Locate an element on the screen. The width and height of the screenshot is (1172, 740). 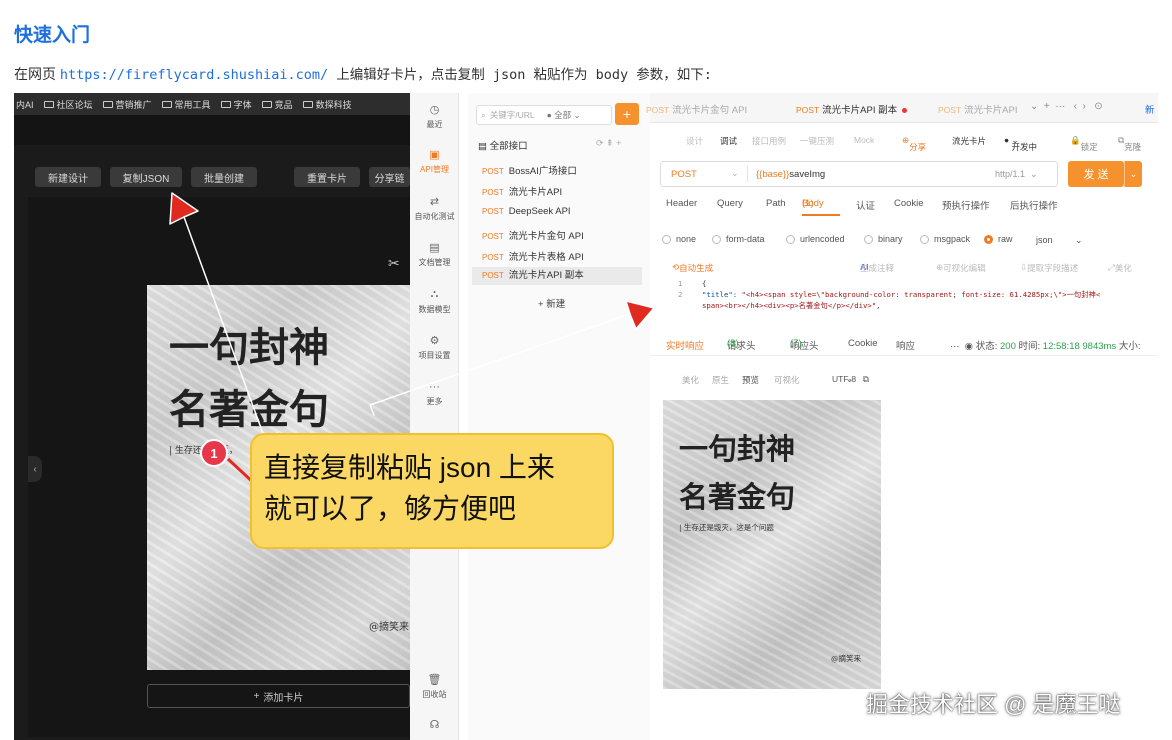
intro-text-after: 上编辑好卡片，点击复制 json 粘贴作为 body 参数，如下: is located at coordinates (520, 75).